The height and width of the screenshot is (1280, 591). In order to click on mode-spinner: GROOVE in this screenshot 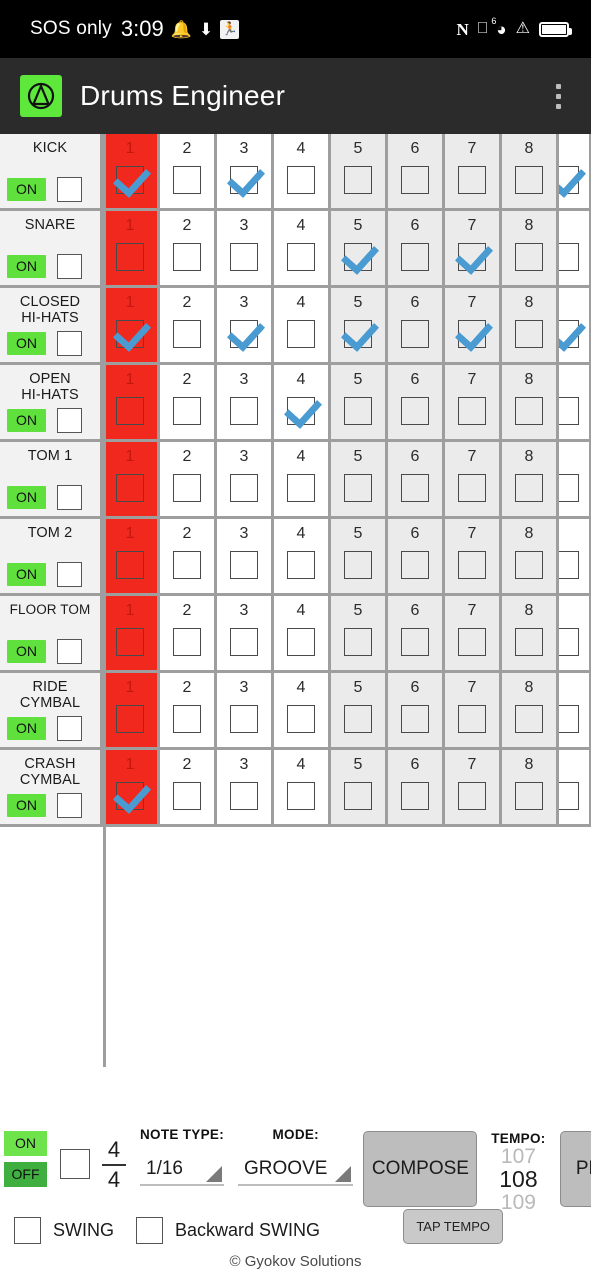, I will do `click(296, 1170)`.